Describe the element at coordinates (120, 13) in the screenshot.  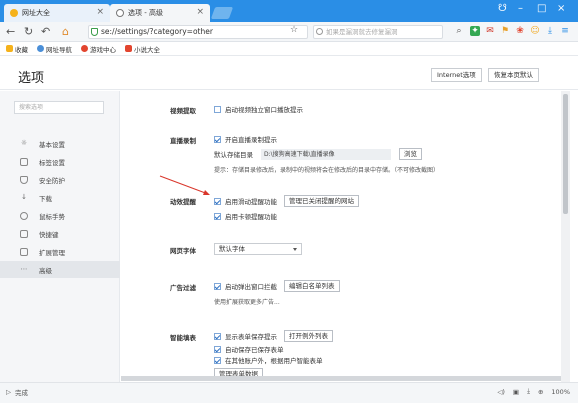
I see `gear-icon` at that location.